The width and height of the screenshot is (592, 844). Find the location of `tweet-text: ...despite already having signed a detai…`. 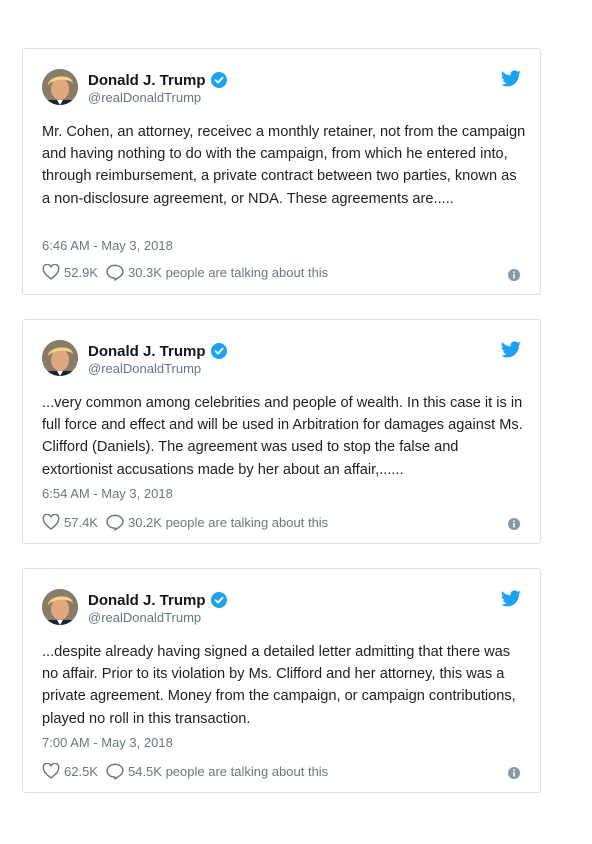

tweet-text: ...despite already having signed a detai… is located at coordinates (279, 685).